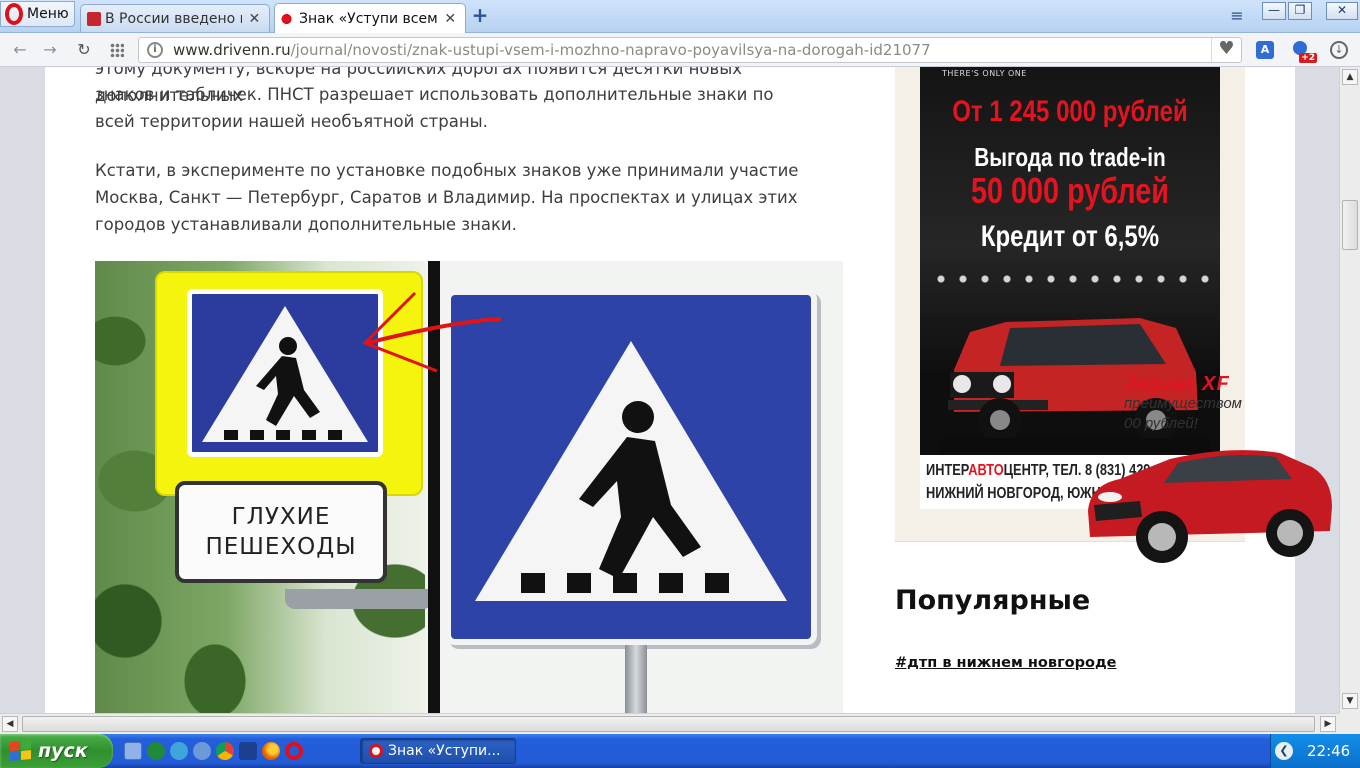  Describe the element at coordinates (1070, 236) in the screenshot. I see `ad-credit: Кредит от 6,5%` at that location.